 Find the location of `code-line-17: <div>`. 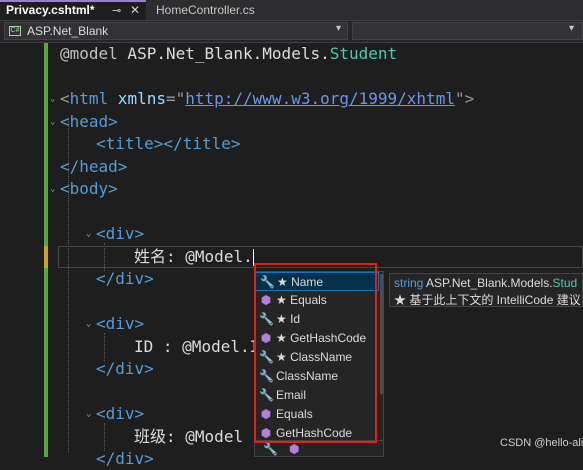

code-line-17: <div> is located at coordinates (120, 413).